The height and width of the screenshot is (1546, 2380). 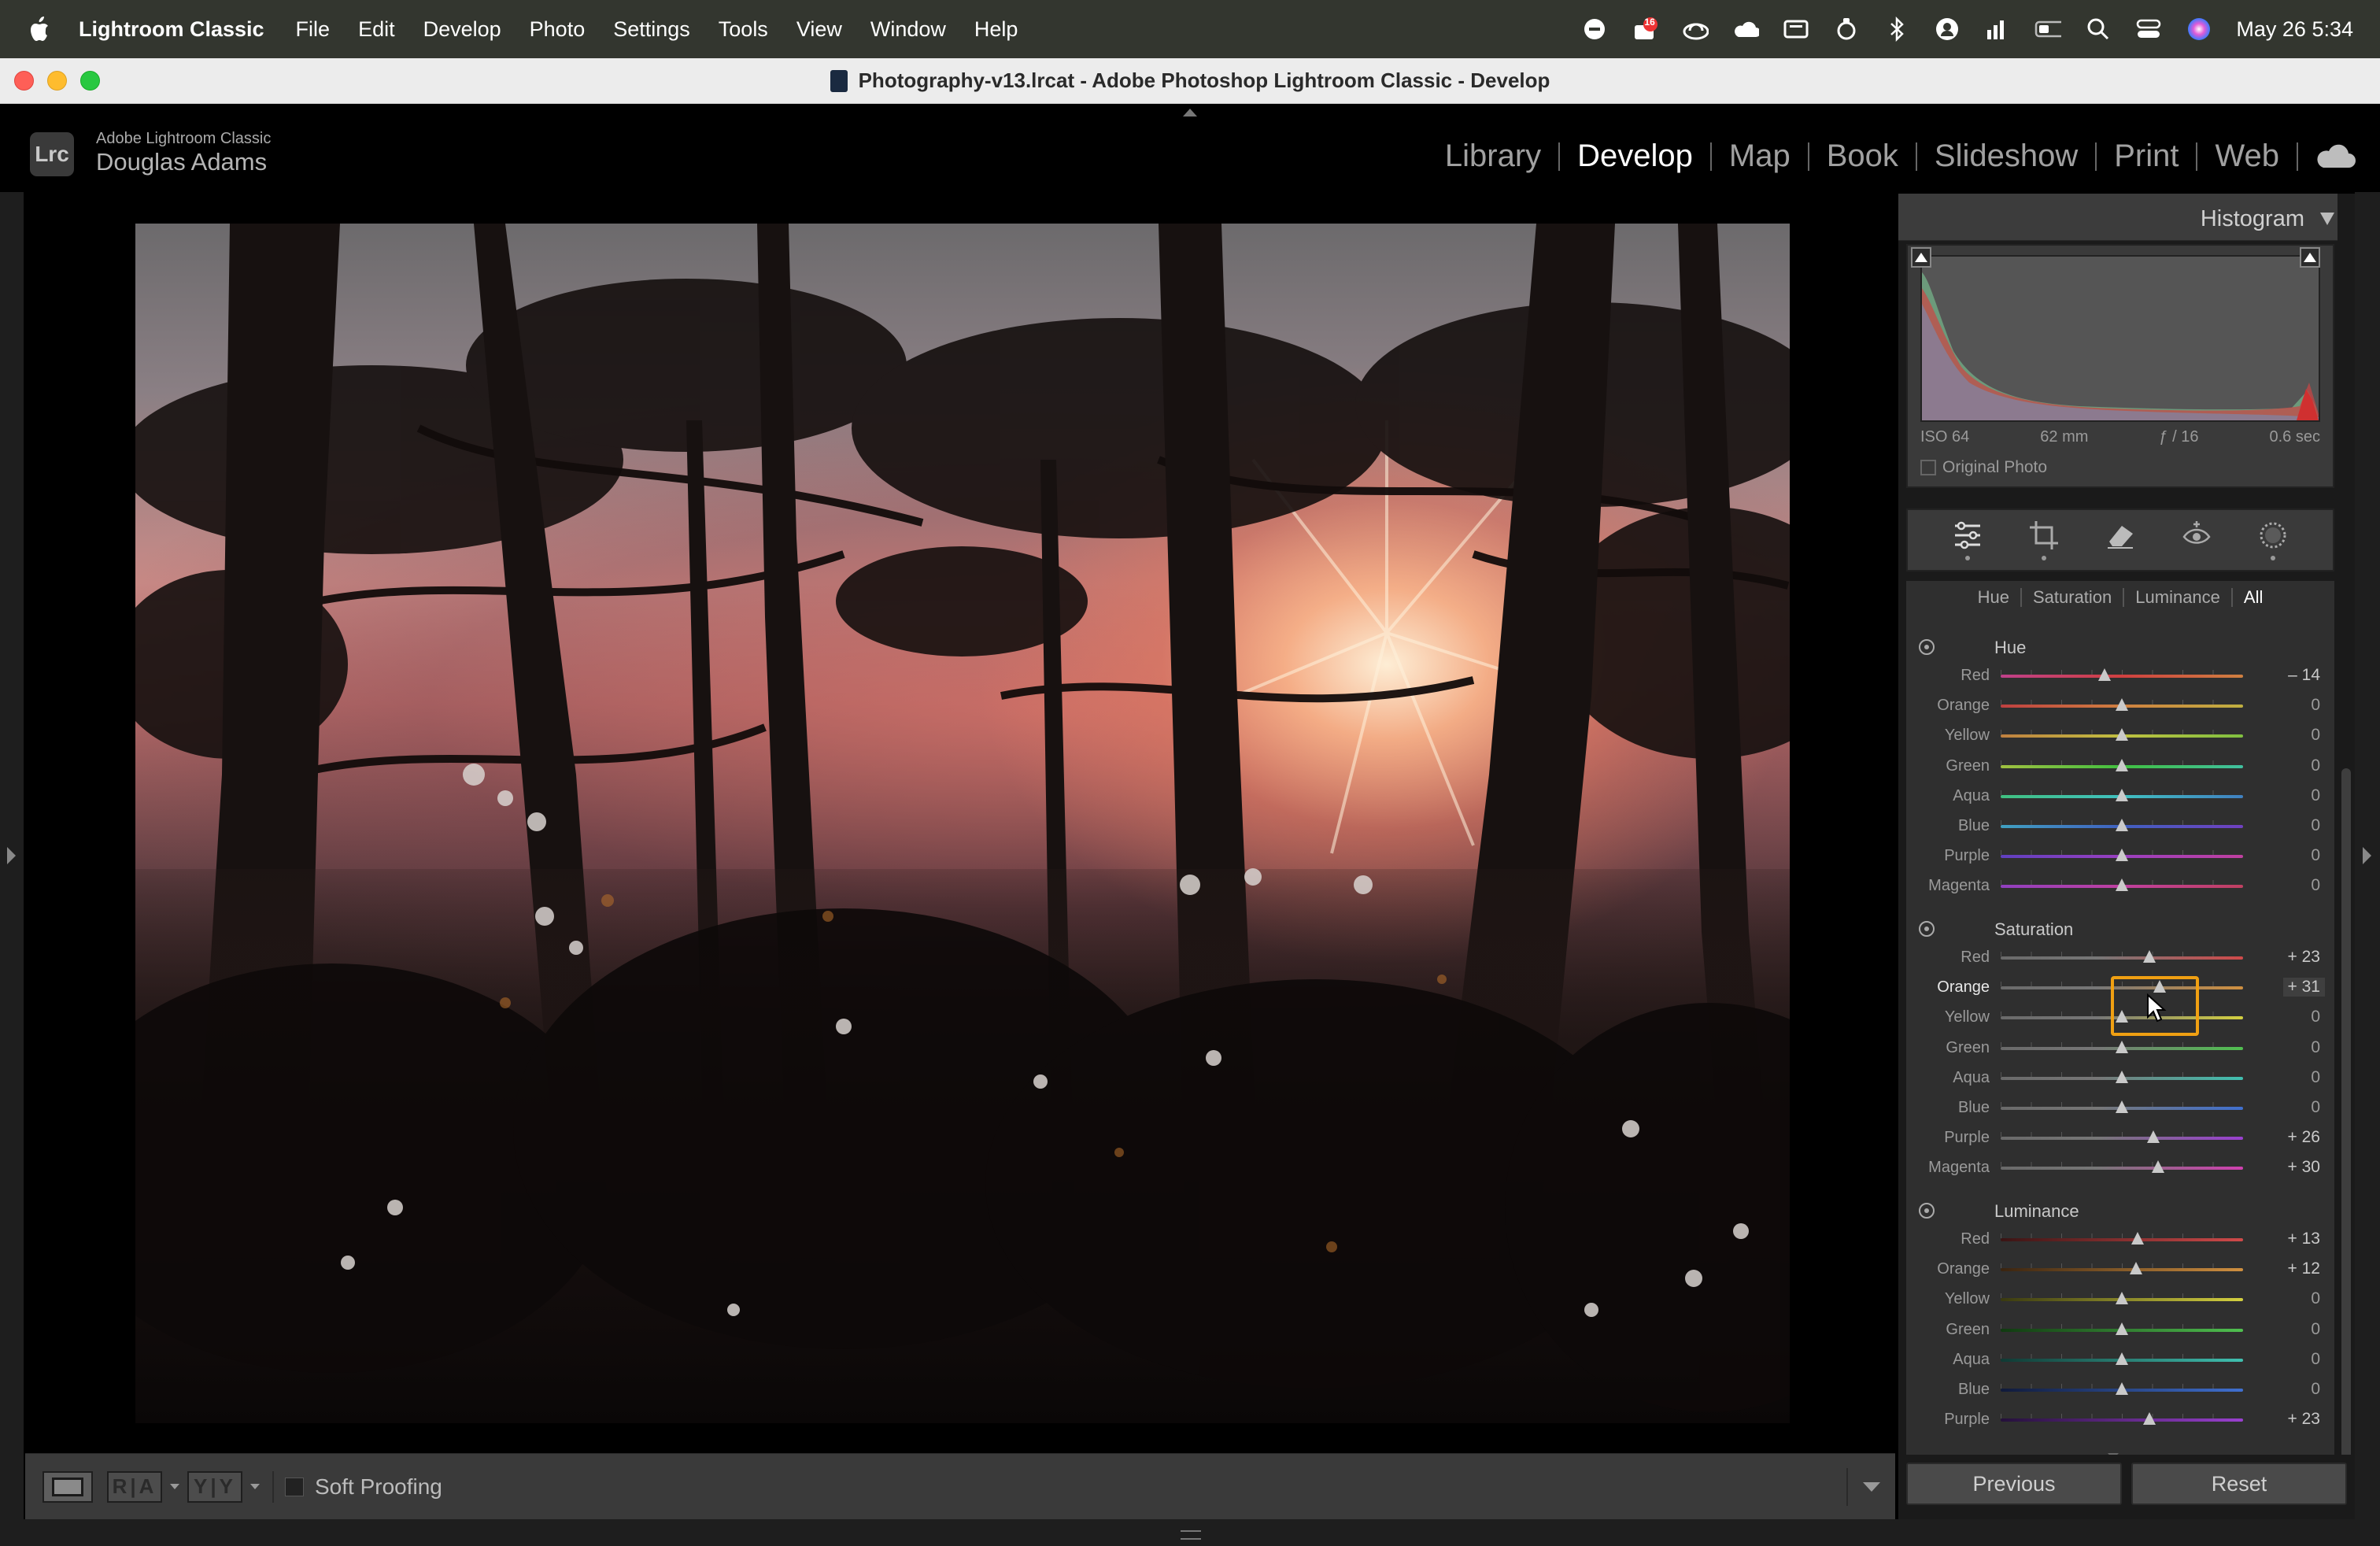 I want to click on signal-icon, so click(x=1998, y=29).